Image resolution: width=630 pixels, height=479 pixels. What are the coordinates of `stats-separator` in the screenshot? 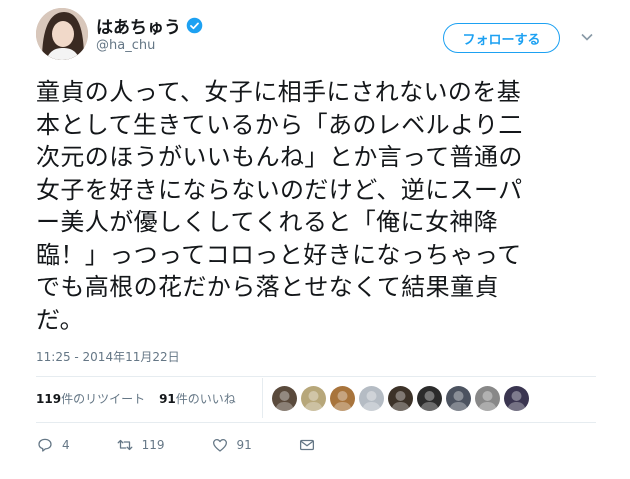 It's located at (262, 398).